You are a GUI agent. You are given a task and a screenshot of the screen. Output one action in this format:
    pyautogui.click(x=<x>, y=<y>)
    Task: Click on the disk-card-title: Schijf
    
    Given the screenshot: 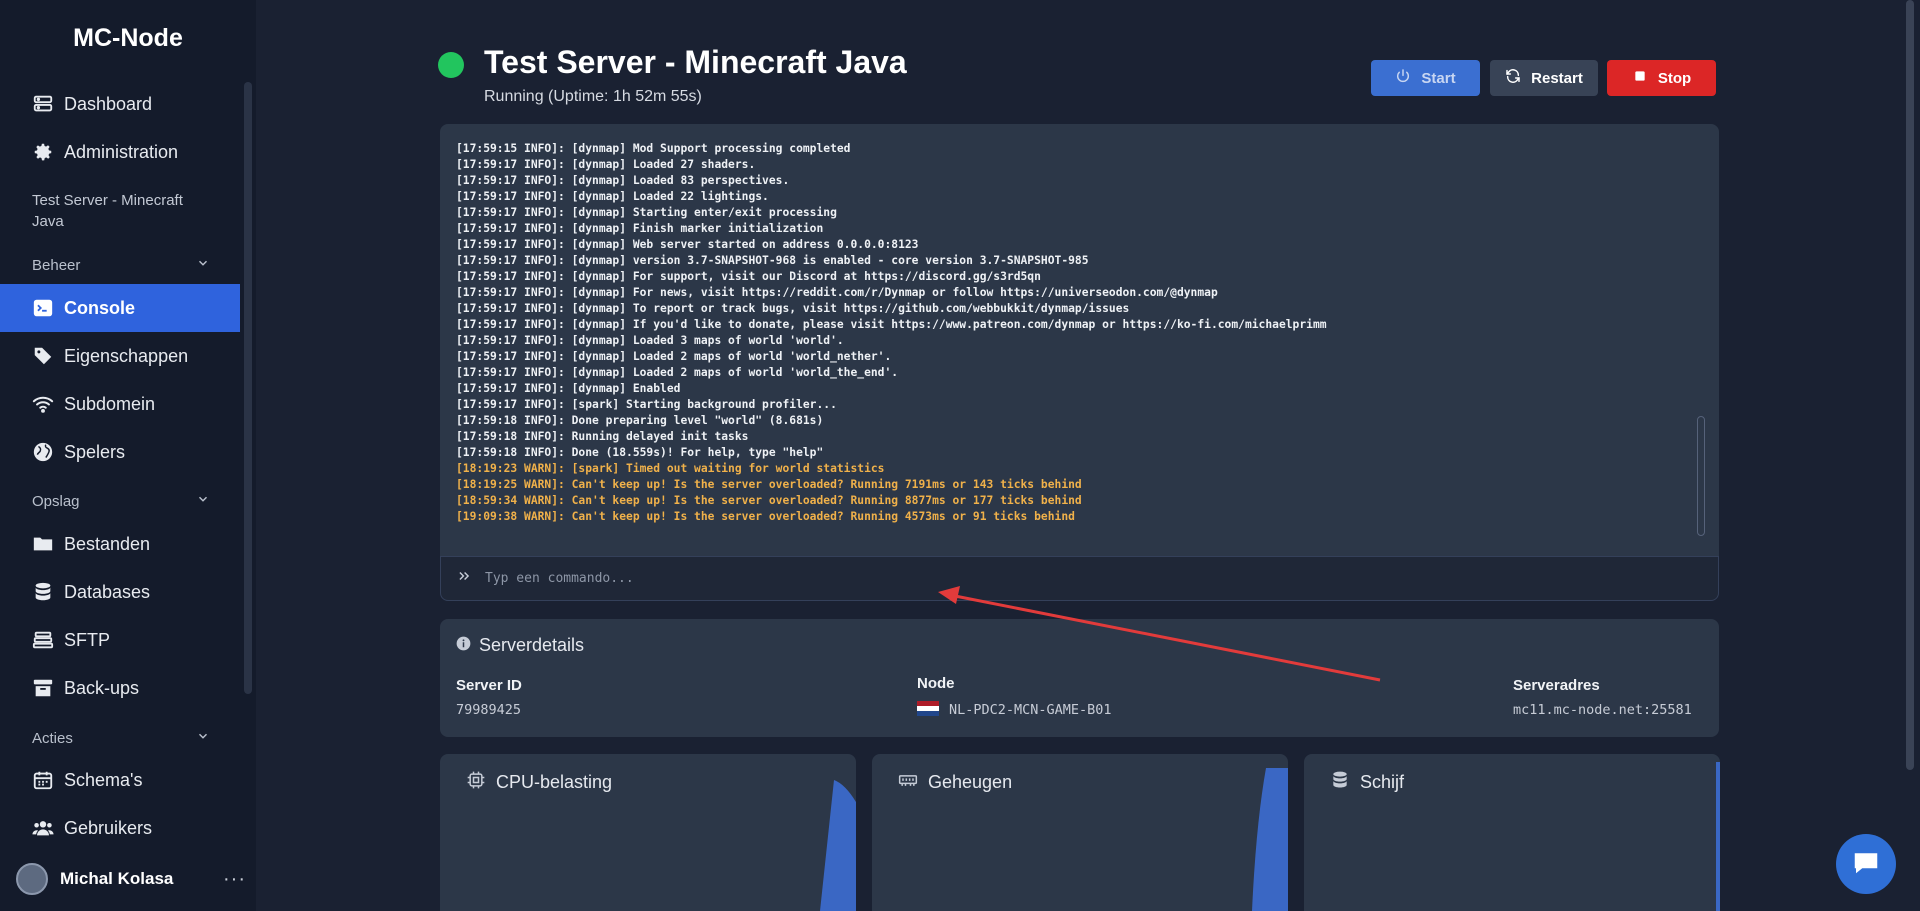 What is the action you would take?
    pyautogui.click(x=1367, y=782)
    